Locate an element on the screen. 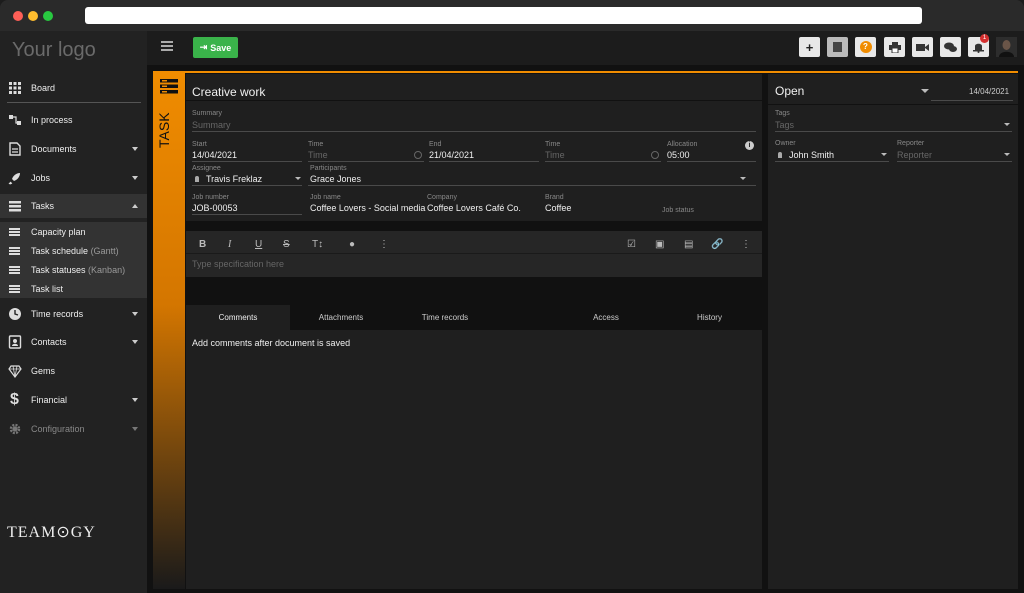 This screenshot has height=593, width=1024. note-icon is located at coordinates (837, 47).